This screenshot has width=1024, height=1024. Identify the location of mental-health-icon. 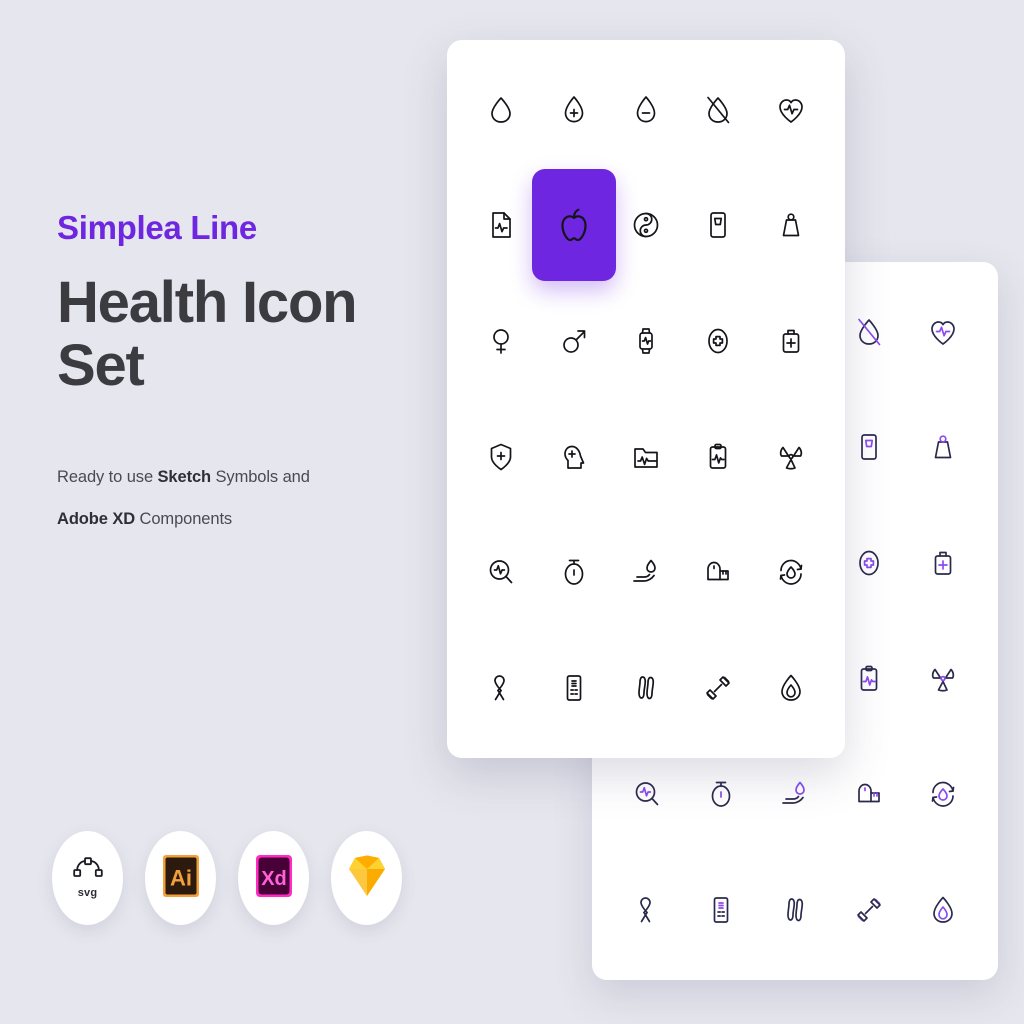
(573, 457).